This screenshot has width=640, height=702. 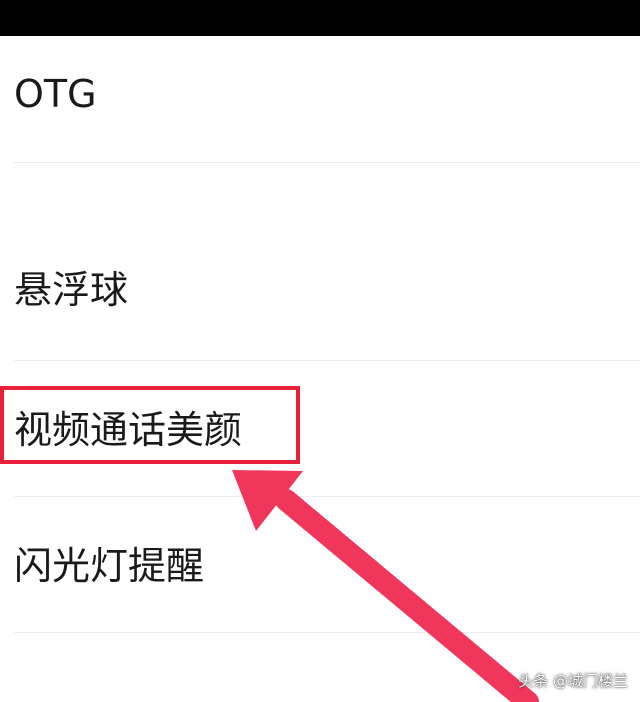 What do you see at coordinates (327, 632) in the screenshot?
I see `divider` at bounding box center [327, 632].